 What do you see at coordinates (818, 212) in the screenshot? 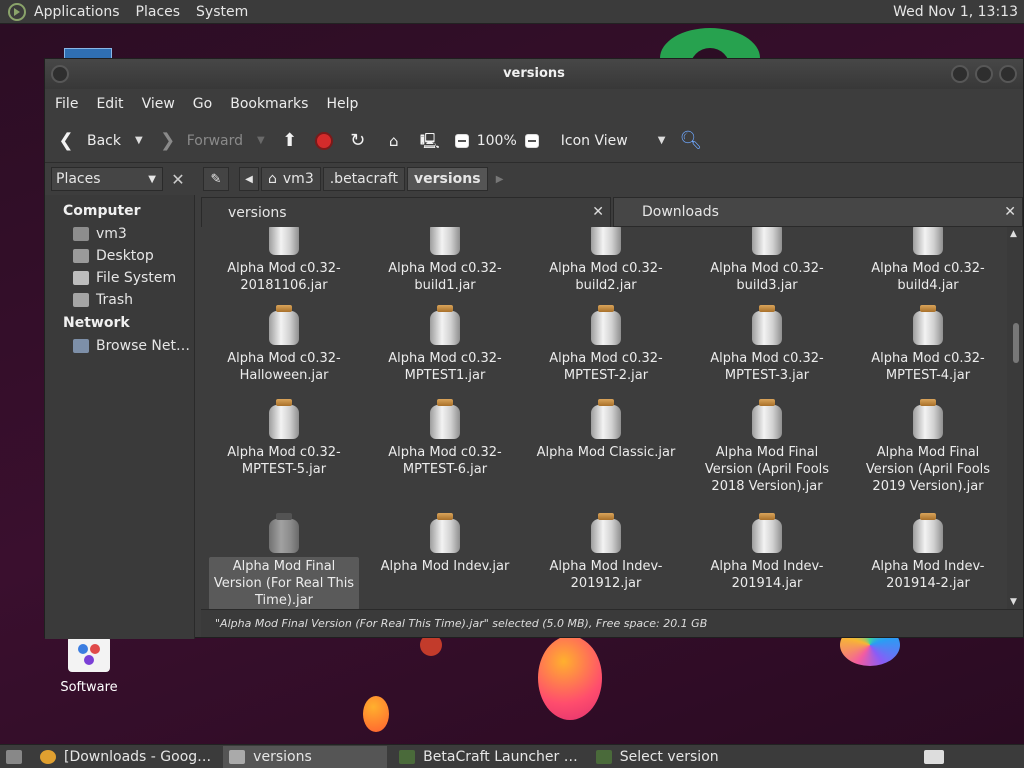
I see `tab-downloads: Downloads ✕` at bounding box center [818, 212].